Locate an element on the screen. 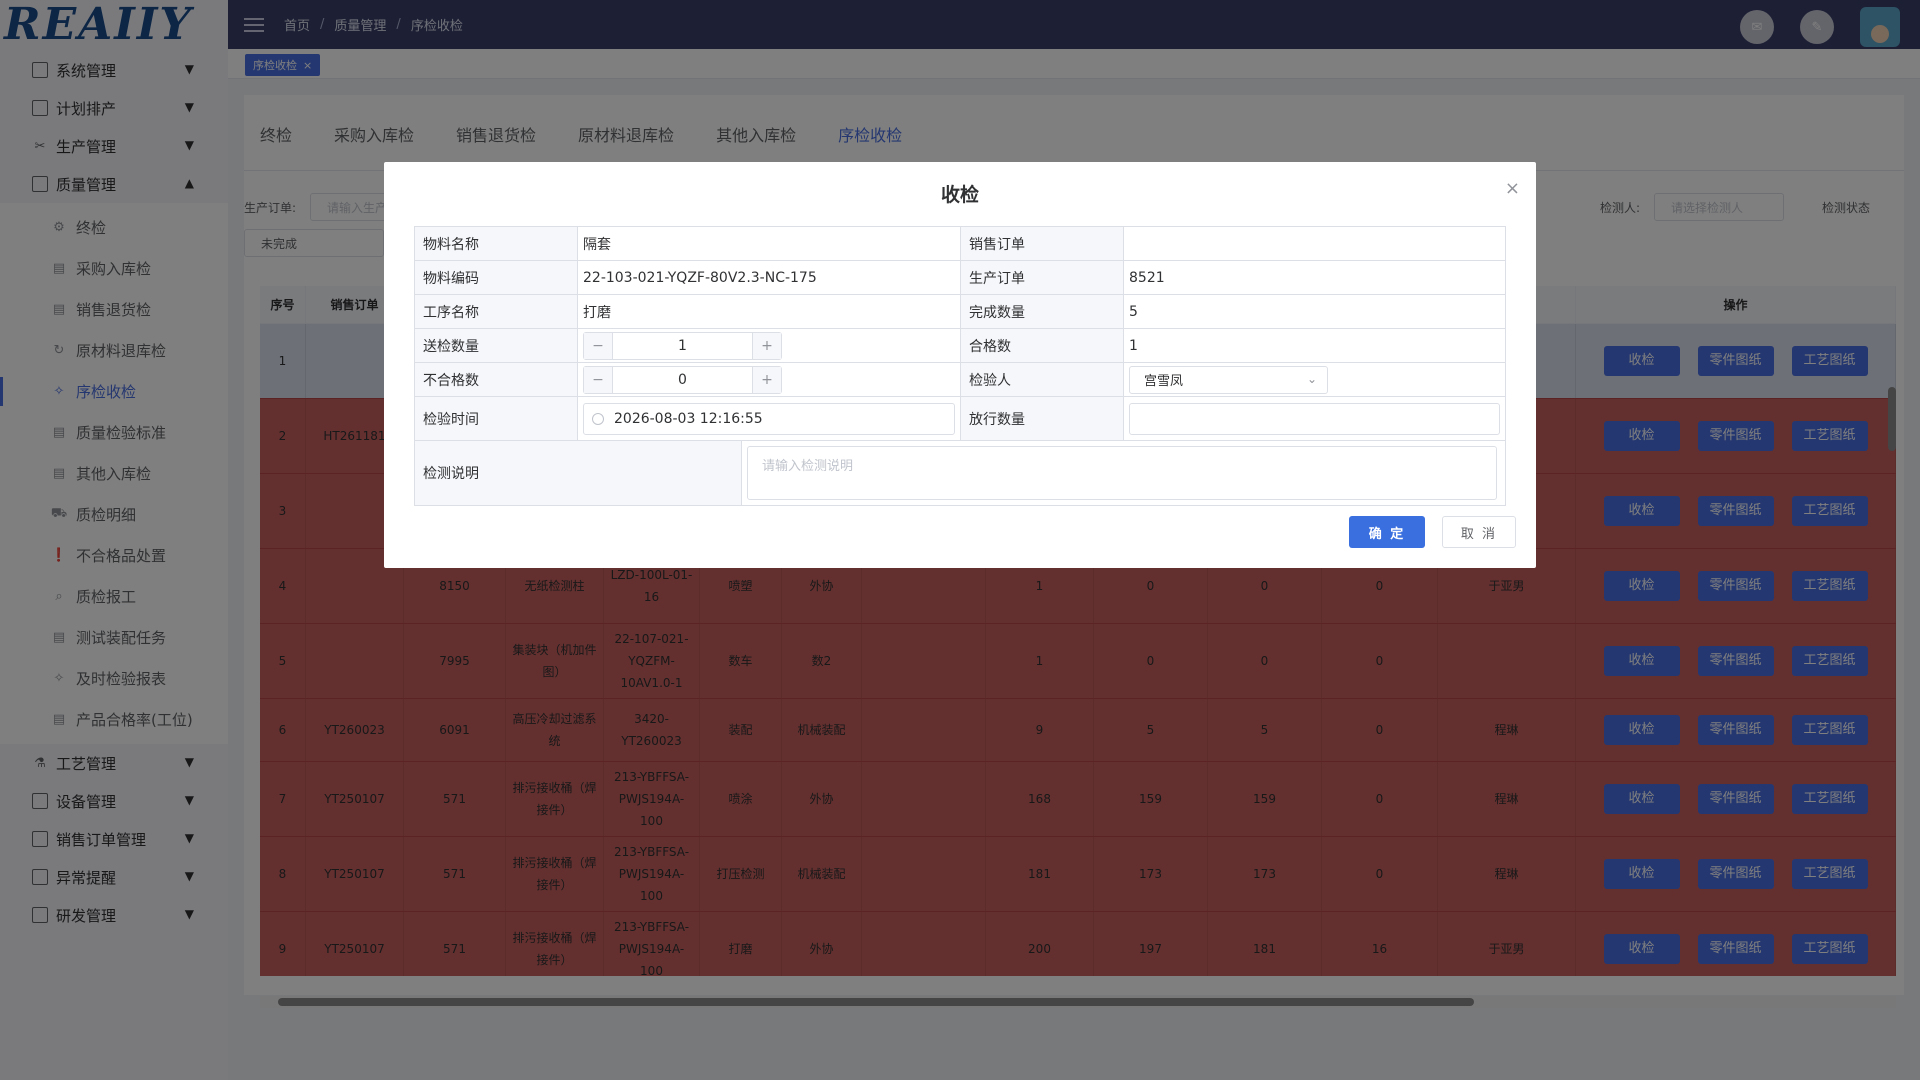  desc-cell: 请输入检测说明 is located at coordinates (1123, 473).